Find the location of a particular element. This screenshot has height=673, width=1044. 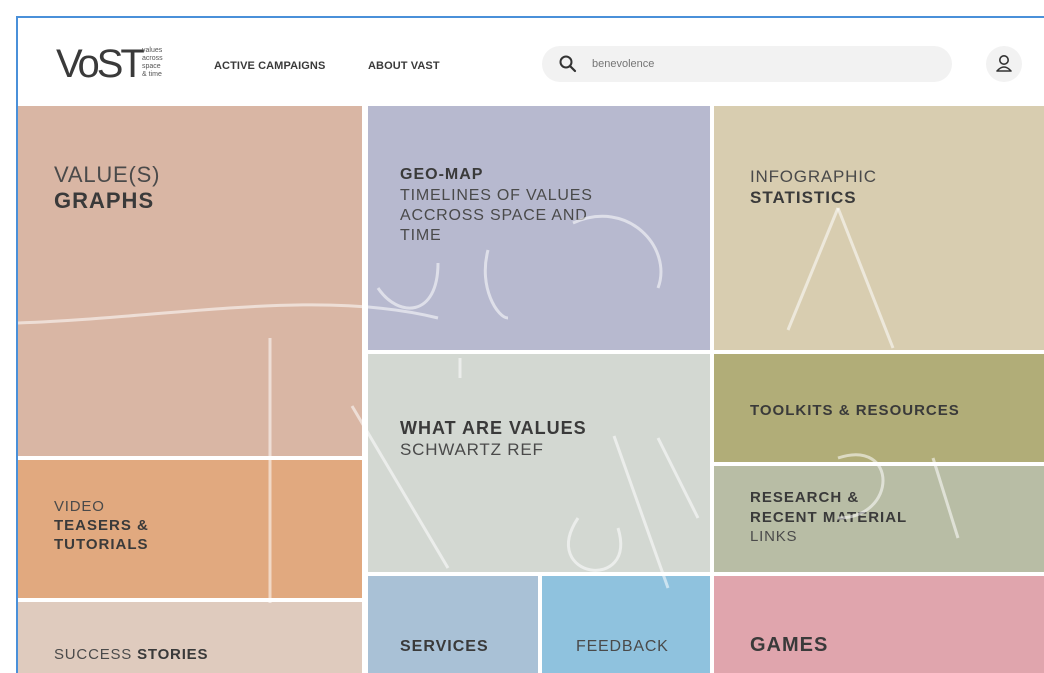

tile-value-graphs-line1: VALUE(S) is located at coordinates (107, 174).